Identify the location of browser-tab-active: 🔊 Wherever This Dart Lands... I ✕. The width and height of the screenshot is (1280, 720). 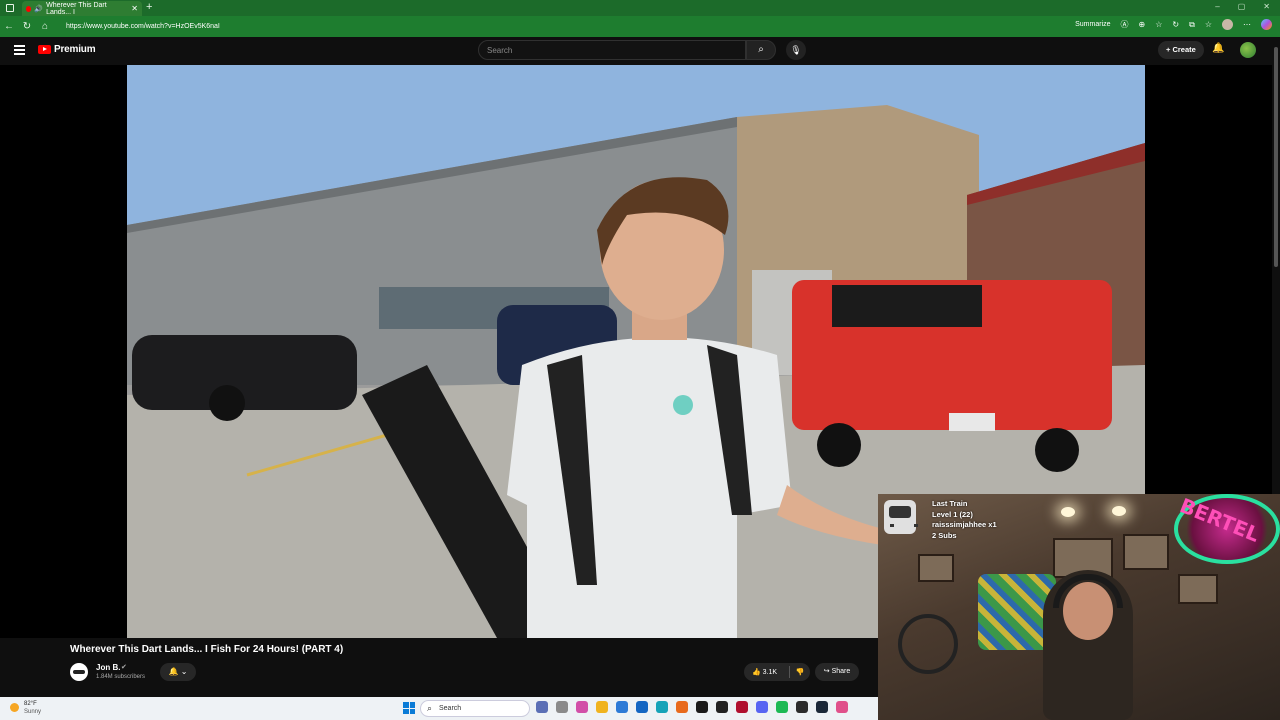
(82, 8).